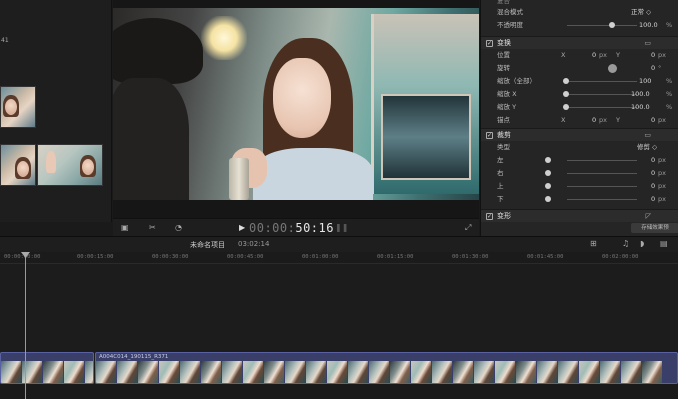  What do you see at coordinates (602, 107) in the screenshot?
I see `scale-y-slider` at bounding box center [602, 107].